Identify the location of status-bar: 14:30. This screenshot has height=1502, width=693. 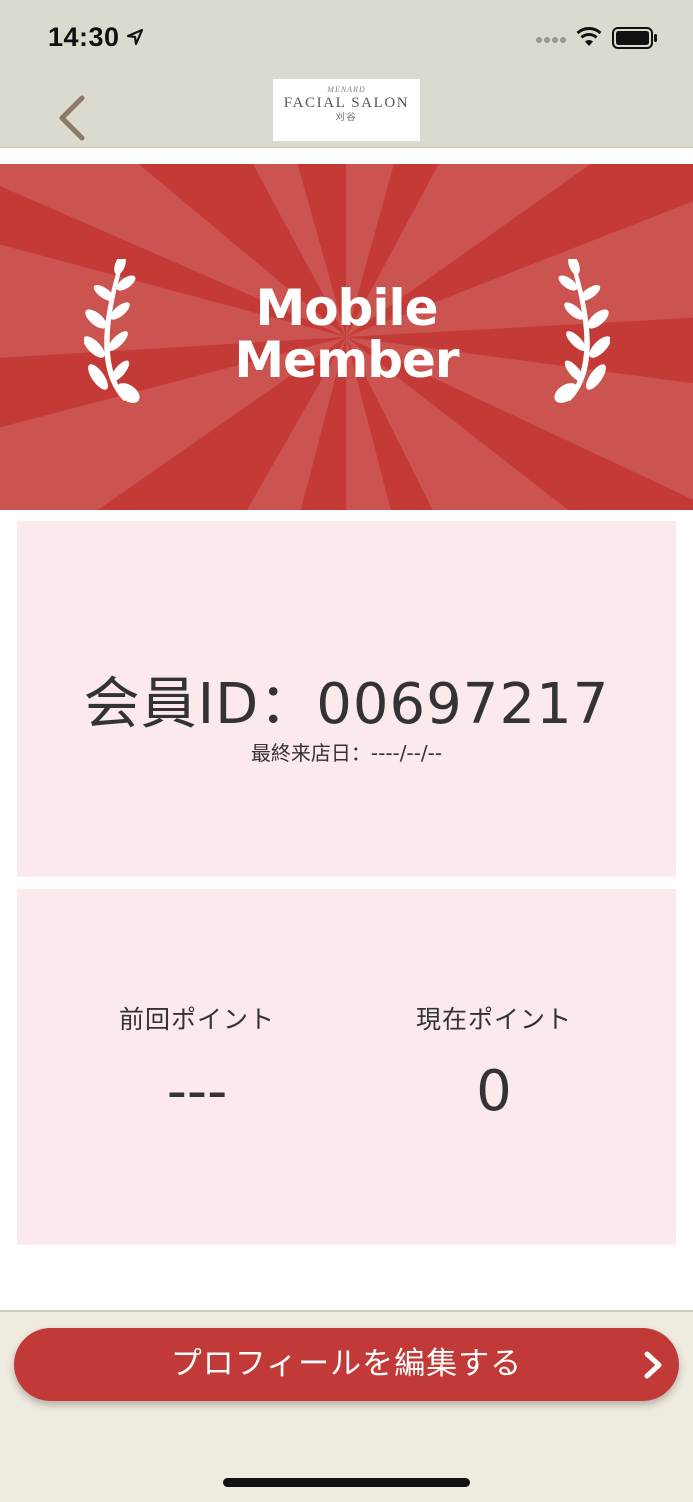
(346, 39).